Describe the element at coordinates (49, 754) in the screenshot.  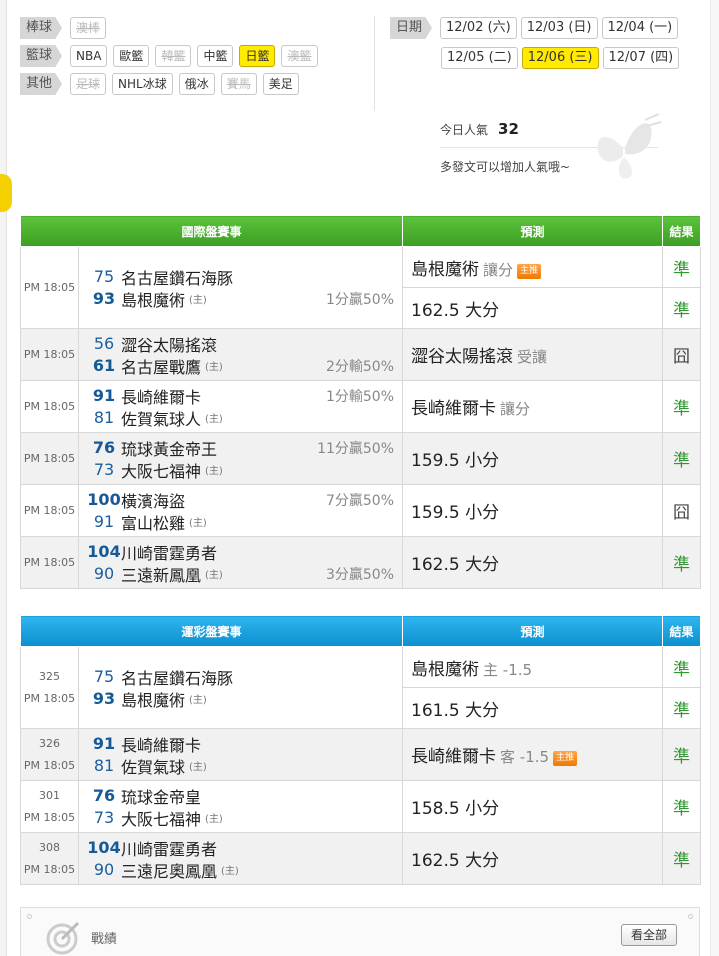
I see `game-time-cell: 326 PM 18:05` at that location.